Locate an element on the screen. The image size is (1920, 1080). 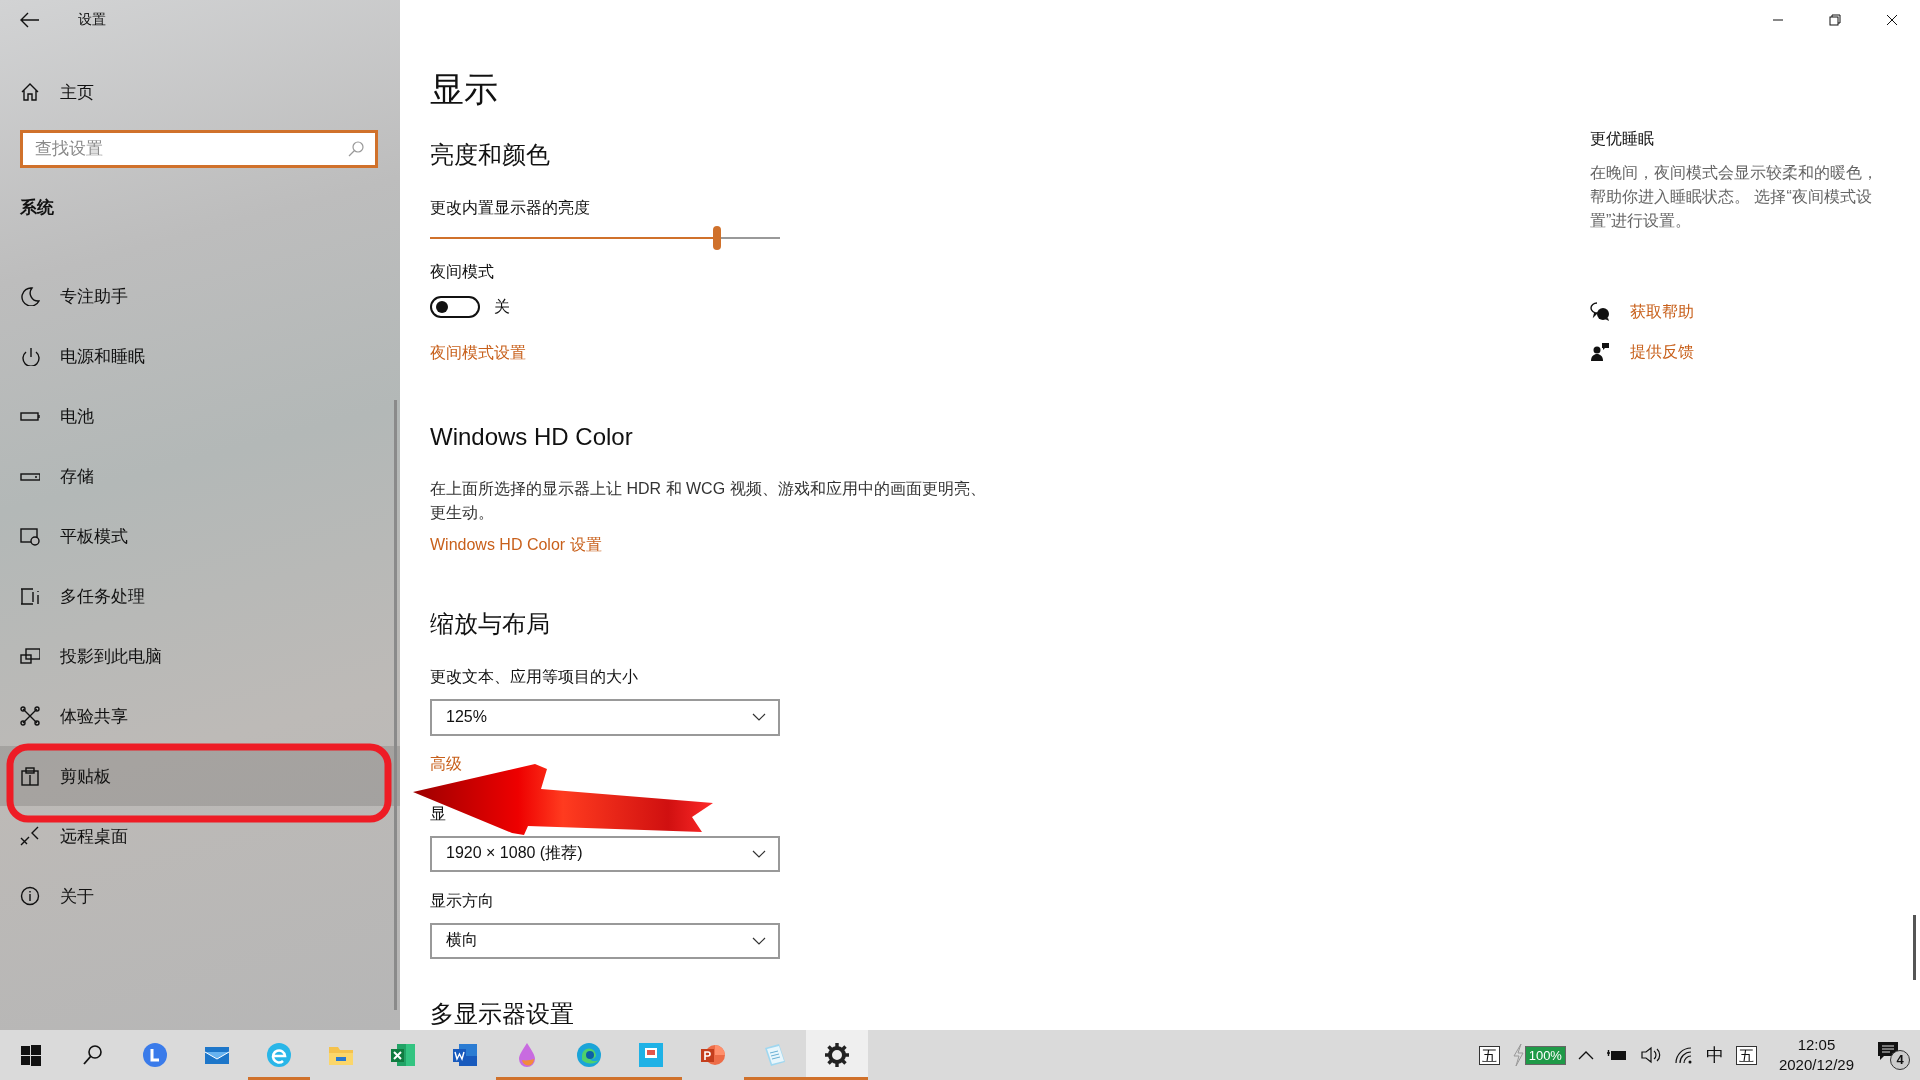
app-icon is located at coordinates (155, 1055).